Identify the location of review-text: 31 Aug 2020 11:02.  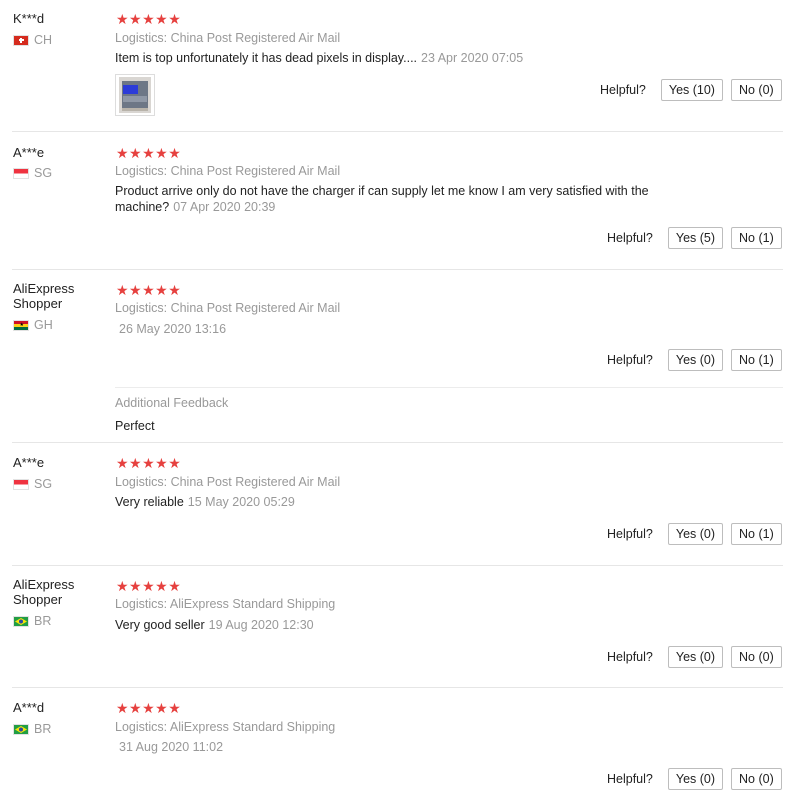
(169, 747).